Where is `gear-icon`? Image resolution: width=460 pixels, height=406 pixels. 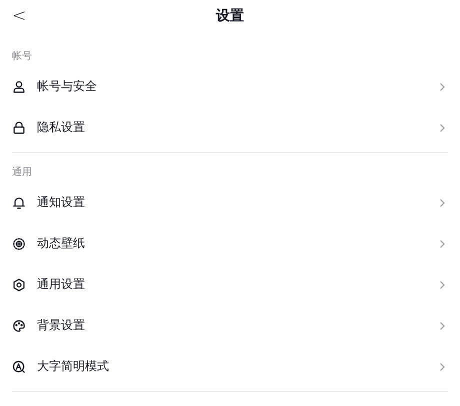 gear-icon is located at coordinates (19, 285).